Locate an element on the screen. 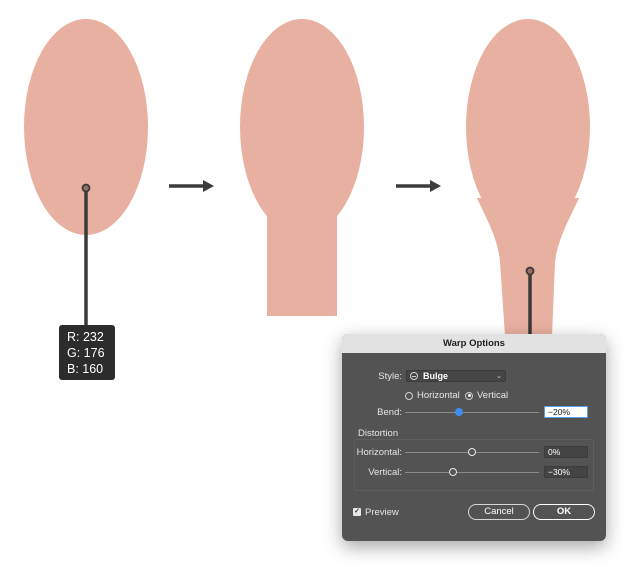 The height and width of the screenshot is (570, 630). eyedropper-point is located at coordinates (86, 188).